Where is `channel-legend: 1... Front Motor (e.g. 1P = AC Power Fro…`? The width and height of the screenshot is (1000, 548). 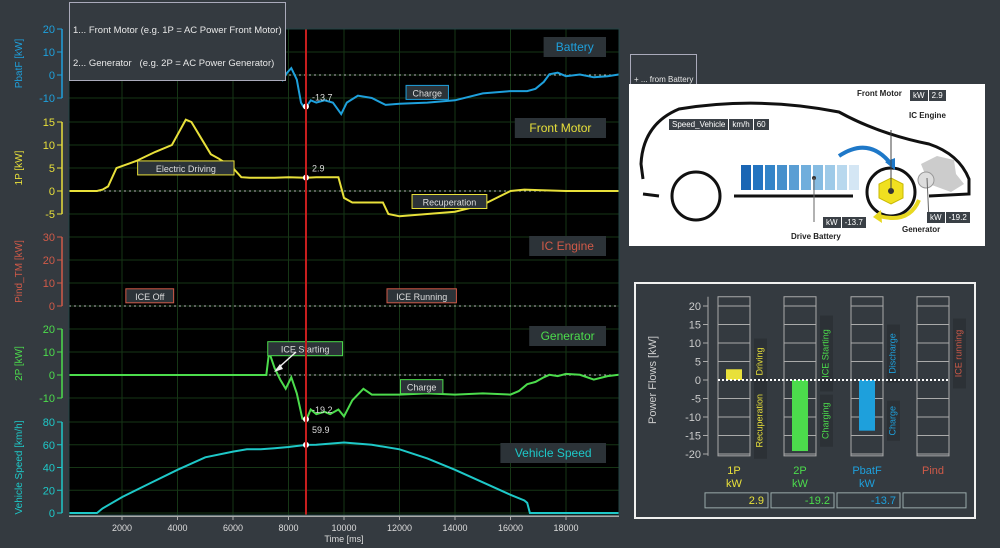 channel-legend: 1... Front Motor (e.g. 1P = AC Power Fro… is located at coordinates (177, 41).